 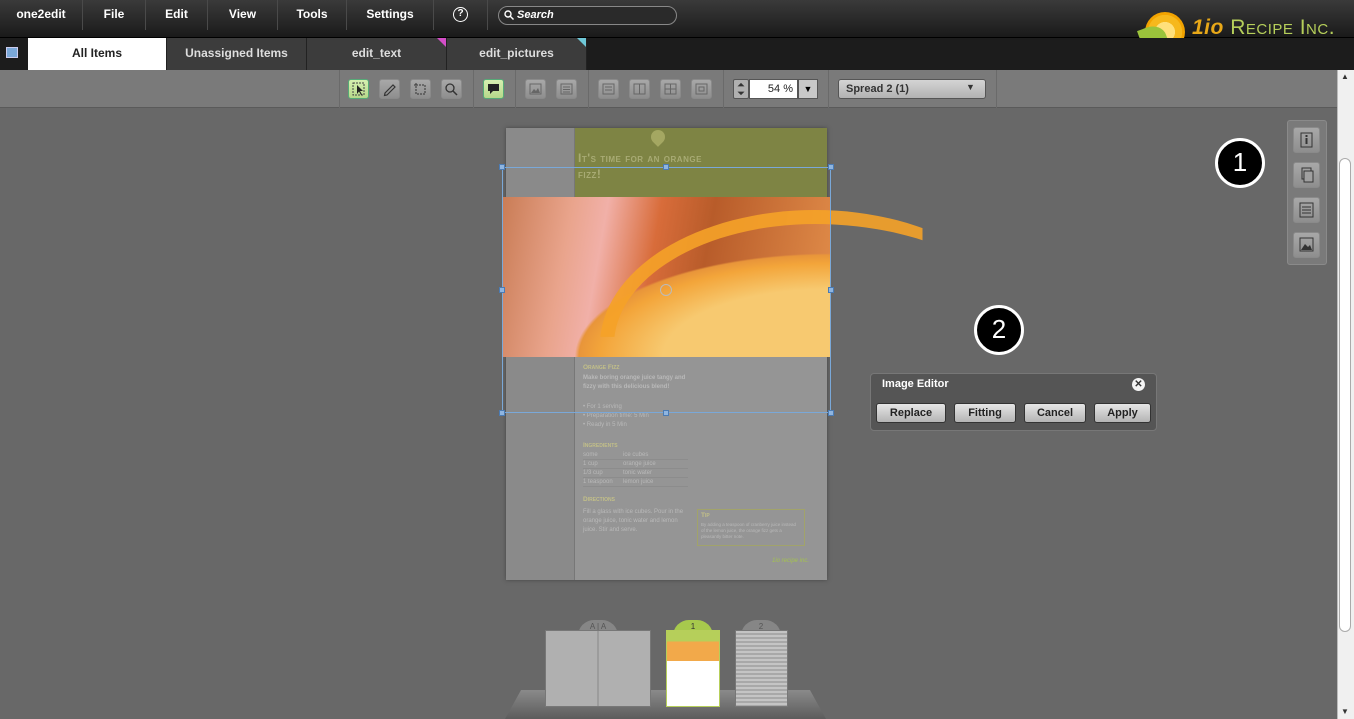 What do you see at coordinates (773, 89) in the screenshot?
I see `zoom-input: 54 %` at bounding box center [773, 89].